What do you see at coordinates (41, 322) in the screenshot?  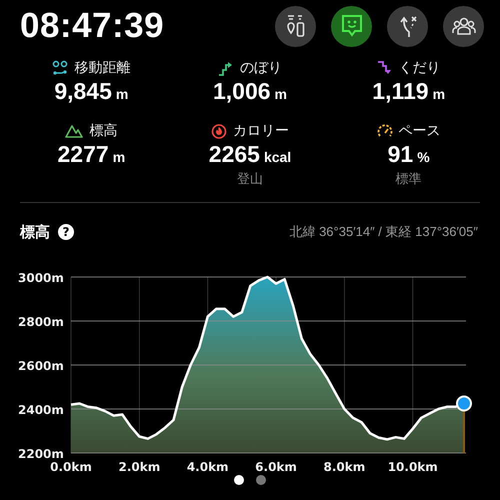 I see `y-axis-label: 2800m` at bounding box center [41, 322].